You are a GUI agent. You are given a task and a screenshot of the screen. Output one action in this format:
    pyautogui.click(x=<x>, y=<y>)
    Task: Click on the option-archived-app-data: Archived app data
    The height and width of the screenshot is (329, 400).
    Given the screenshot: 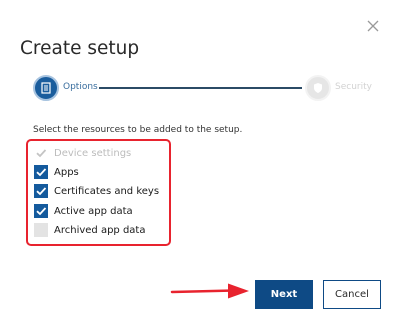 What is the action you would take?
    pyautogui.click(x=89, y=230)
    